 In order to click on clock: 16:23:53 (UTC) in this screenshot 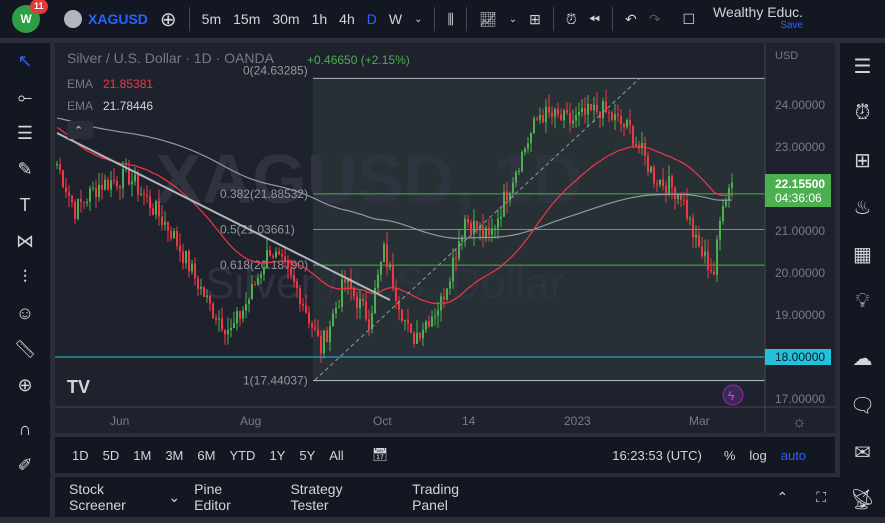, I will do `click(657, 455)`.